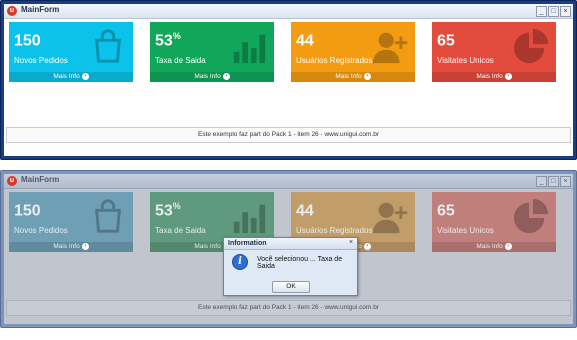  I want to click on dialog-close-icon: ×, so click(351, 243).